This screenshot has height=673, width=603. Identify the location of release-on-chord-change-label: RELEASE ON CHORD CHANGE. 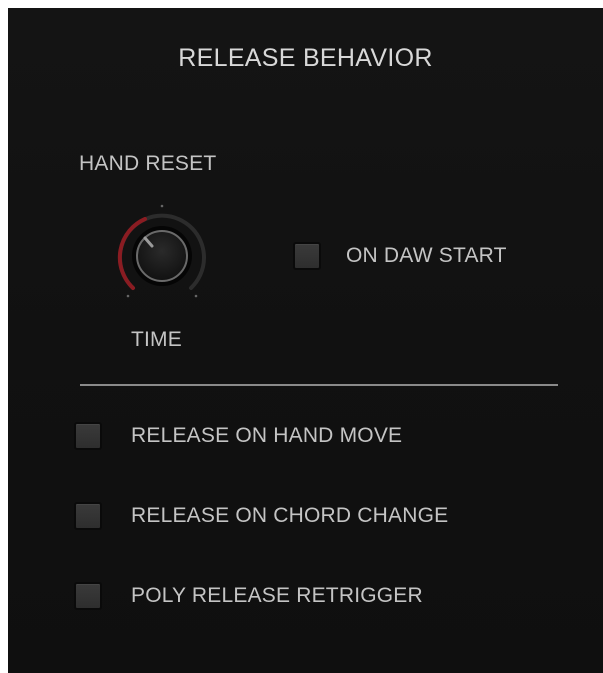
(289, 516).